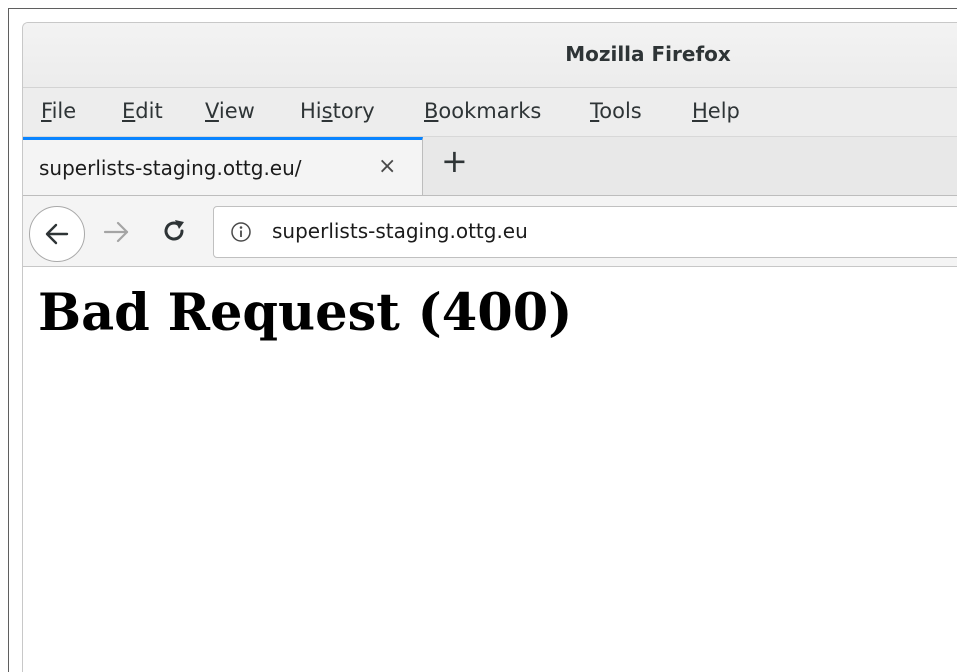 This screenshot has height=672, width=957. Describe the element at coordinates (585, 232) in the screenshot. I see `url-bar: superlists-staging.ottg.eu` at that location.